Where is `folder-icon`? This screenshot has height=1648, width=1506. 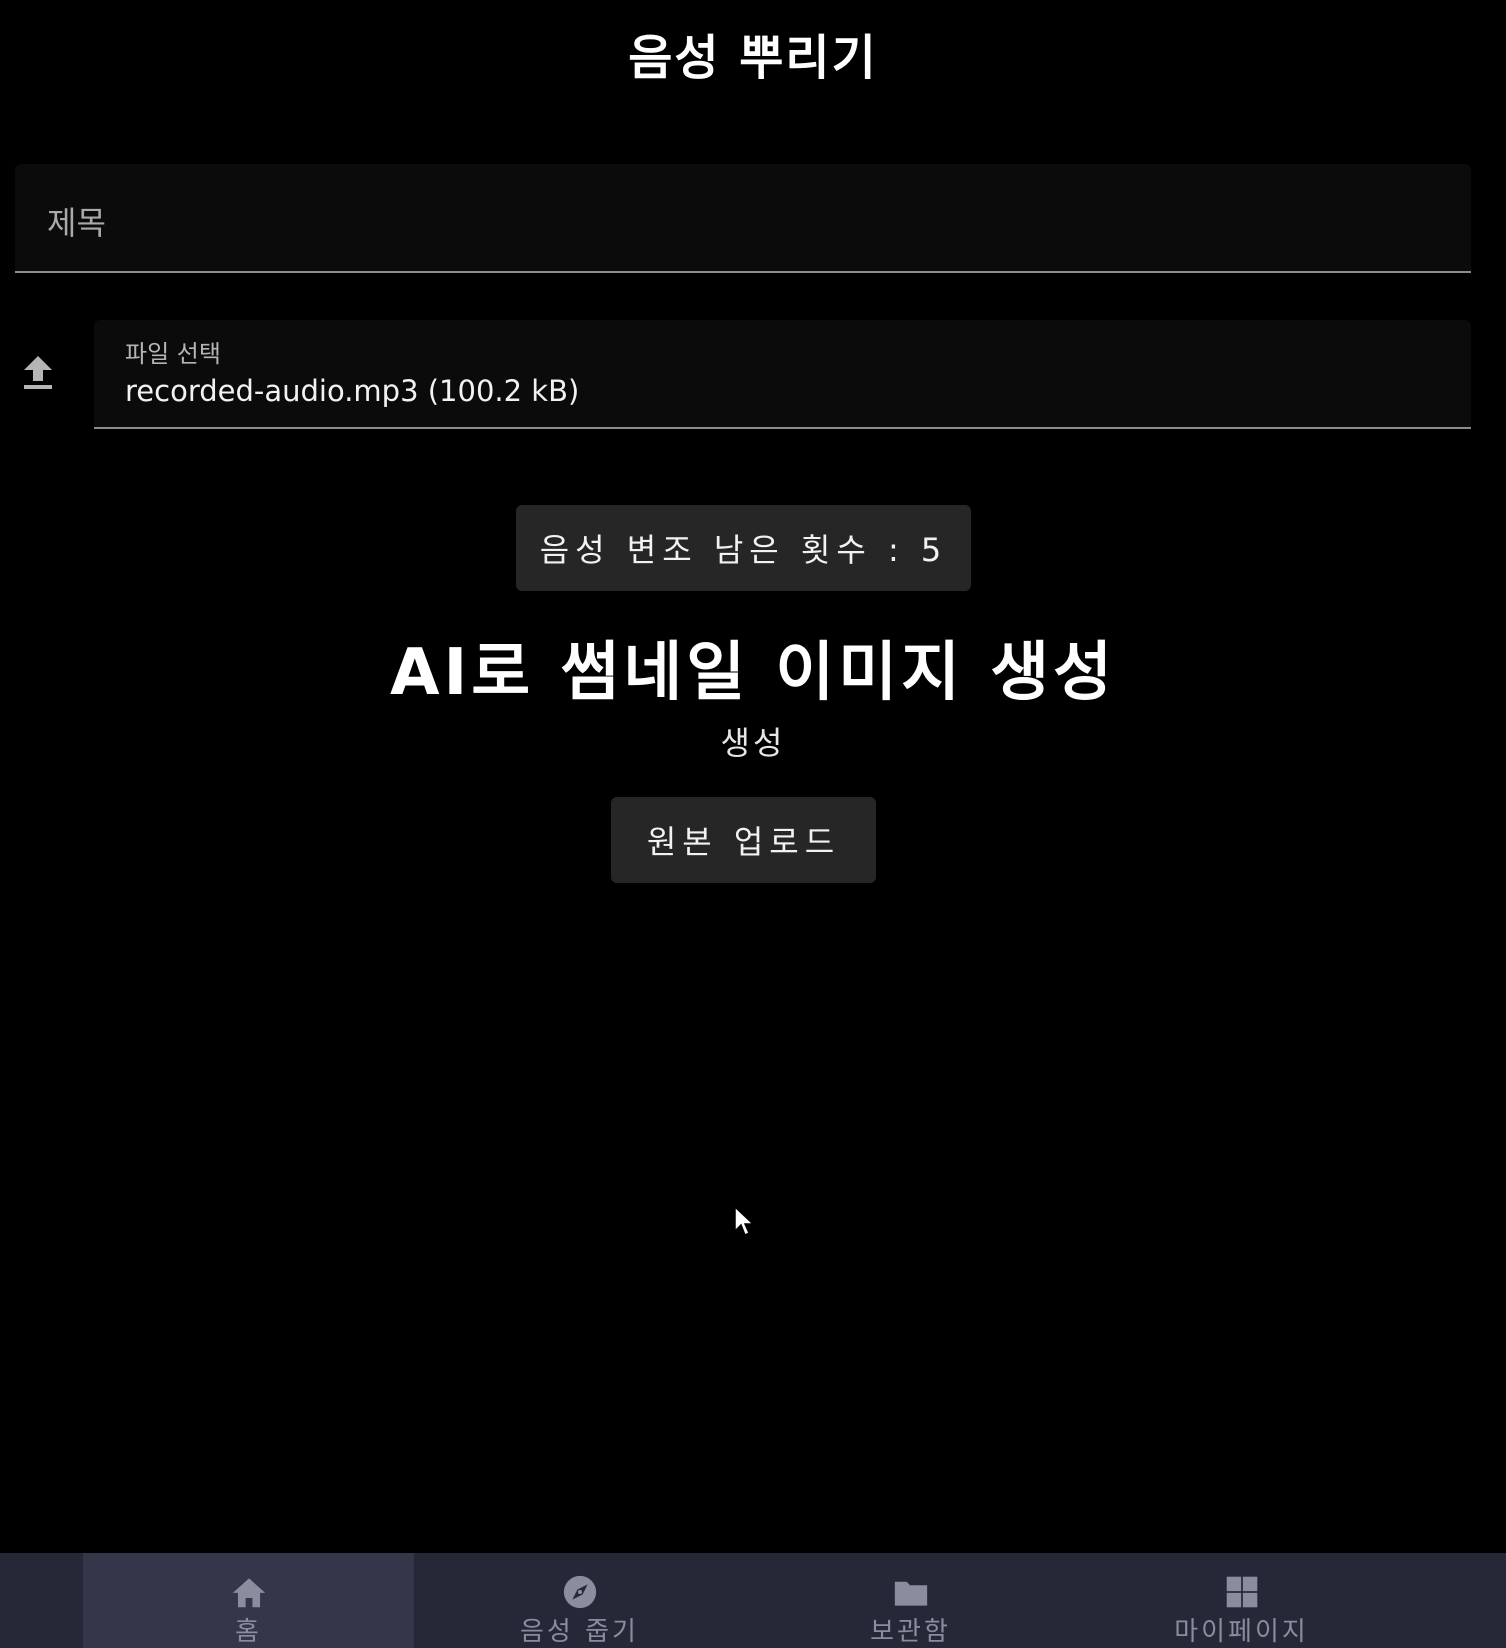 folder-icon is located at coordinates (910, 1593).